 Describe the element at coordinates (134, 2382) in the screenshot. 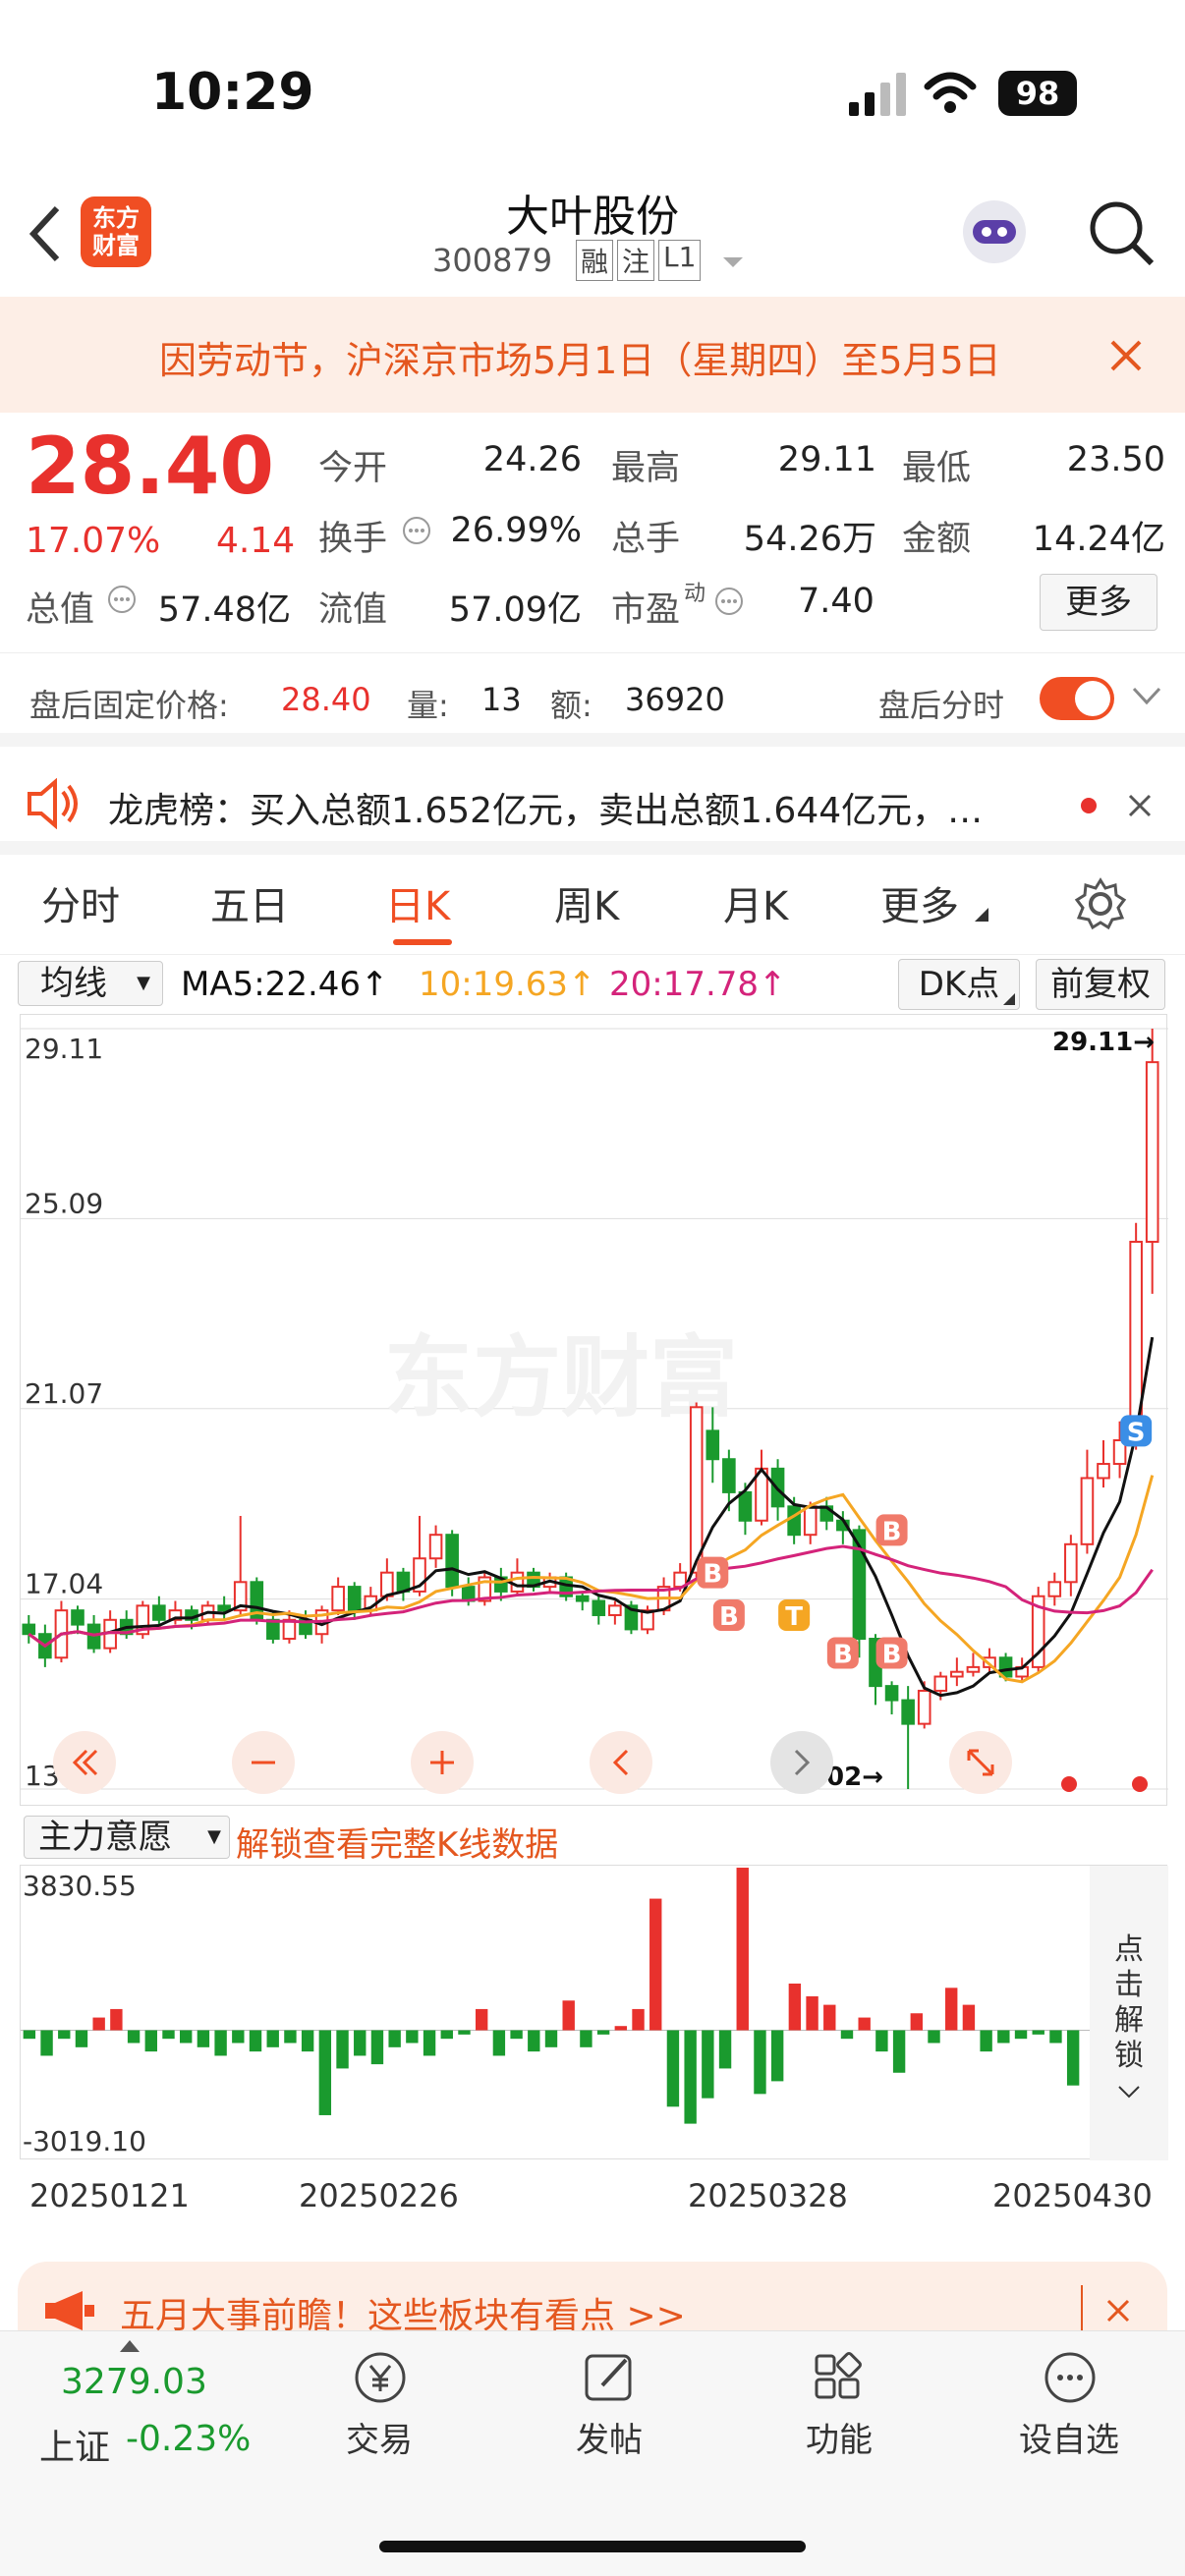

I see `index-value: 3279.03` at that location.